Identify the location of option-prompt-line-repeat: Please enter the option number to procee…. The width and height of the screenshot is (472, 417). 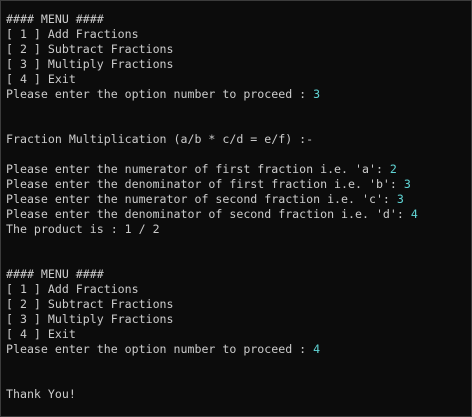
(238, 349).